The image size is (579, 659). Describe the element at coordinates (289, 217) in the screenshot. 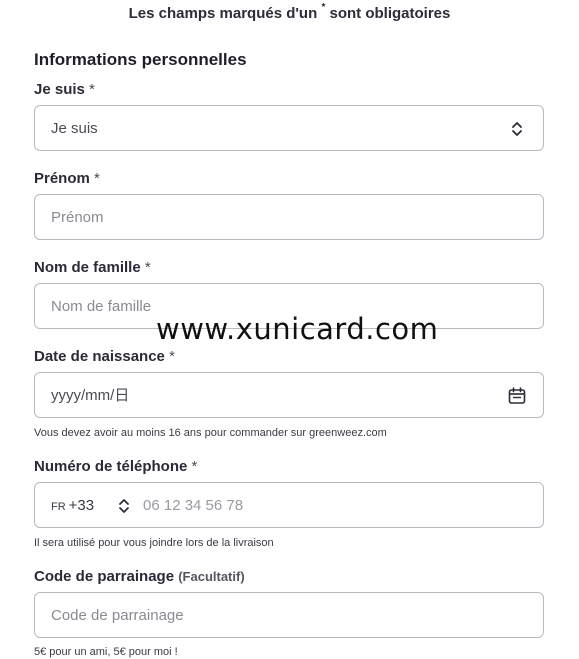

I see `firstname-input: Prénom` at that location.